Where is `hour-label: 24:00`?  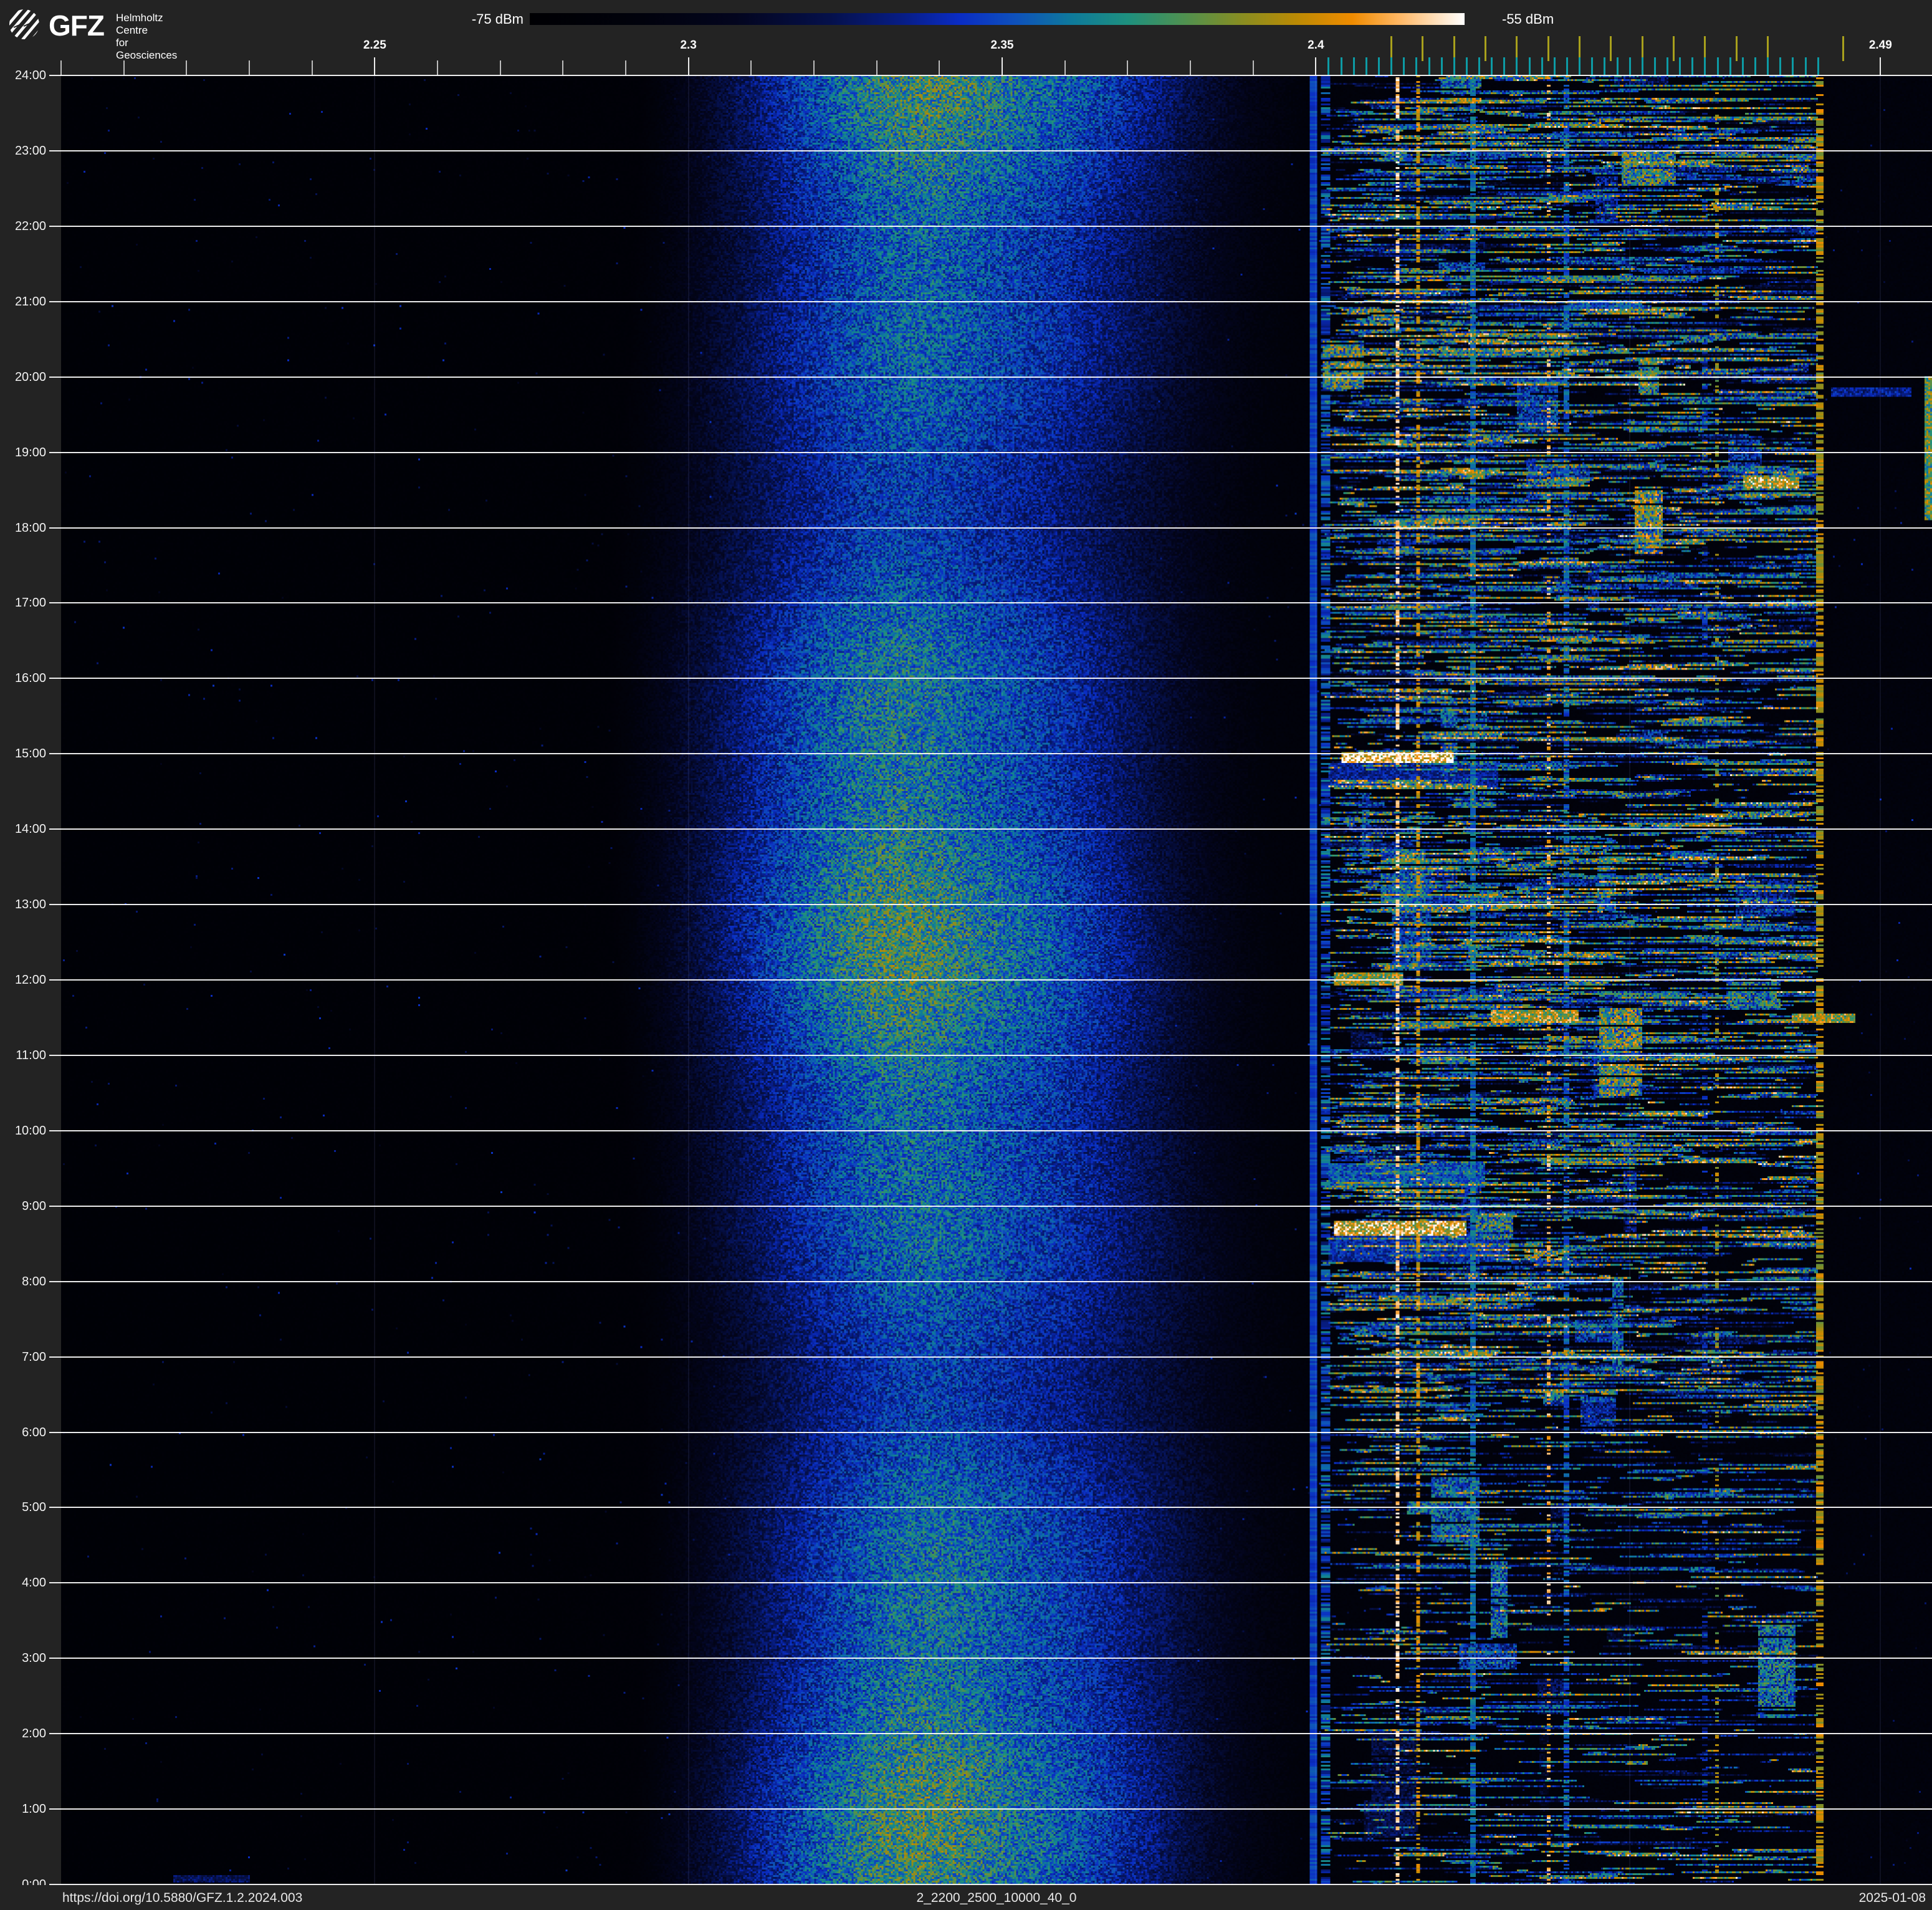
hour-label: 24:00 is located at coordinates (30, 75).